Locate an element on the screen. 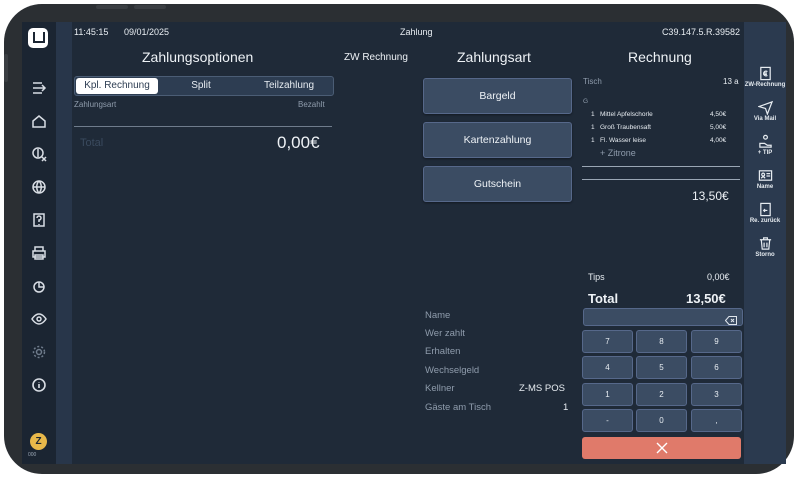 The image size is (800, 479). info-icon is located at coordinates (39, 385).